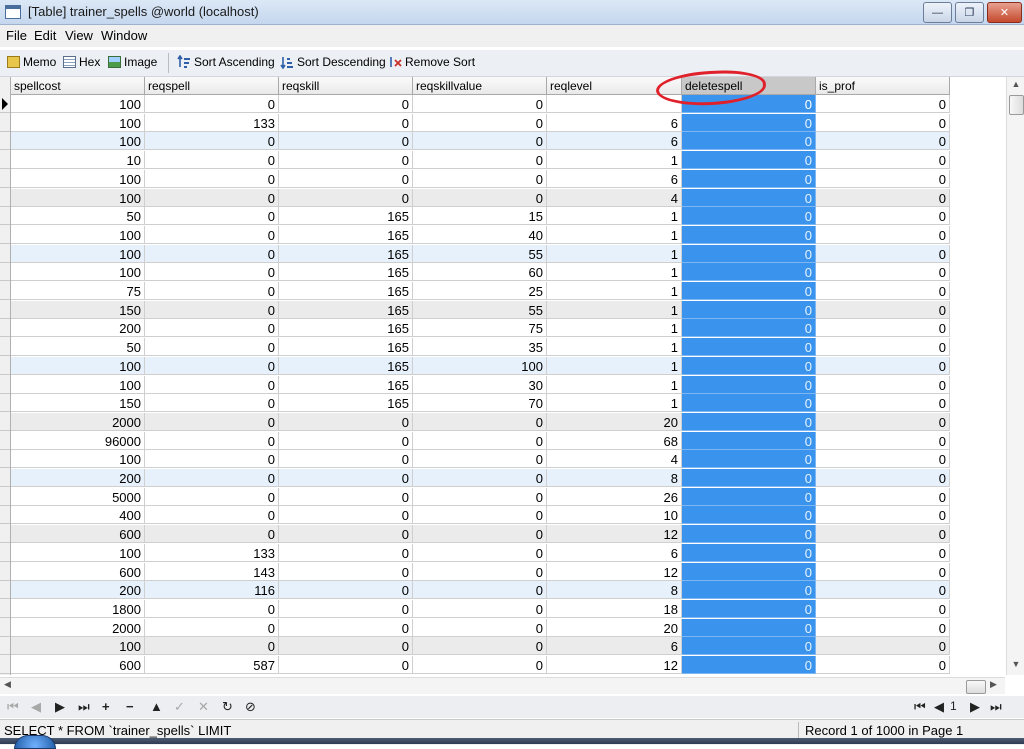 The image size is (1024, 749). I want to click on cell-reqspell: 116, so click(212, 590).